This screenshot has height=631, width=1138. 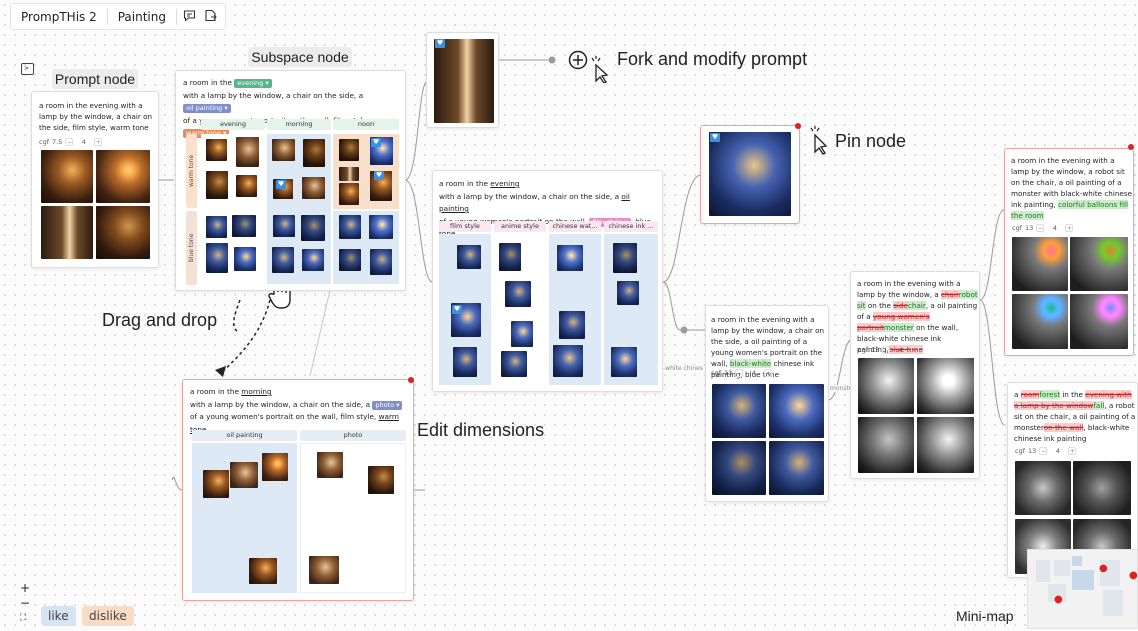 What do you see at coordinates (253, 83) in the screenshot?
I see `dimension-chip-evening: evening ▾` at bounding box center [253, 83].